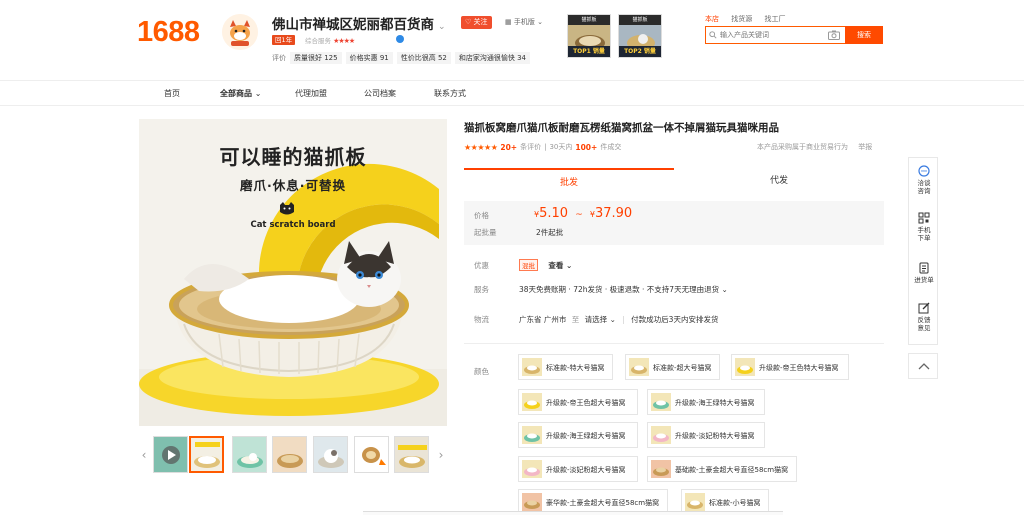 The width and height of the screenshot is (1024, 515). What do you see at coordinates (528, 265) in the screenshot?
I see `mixed-batch-tag: 混批` at bounding box center [528, 265].